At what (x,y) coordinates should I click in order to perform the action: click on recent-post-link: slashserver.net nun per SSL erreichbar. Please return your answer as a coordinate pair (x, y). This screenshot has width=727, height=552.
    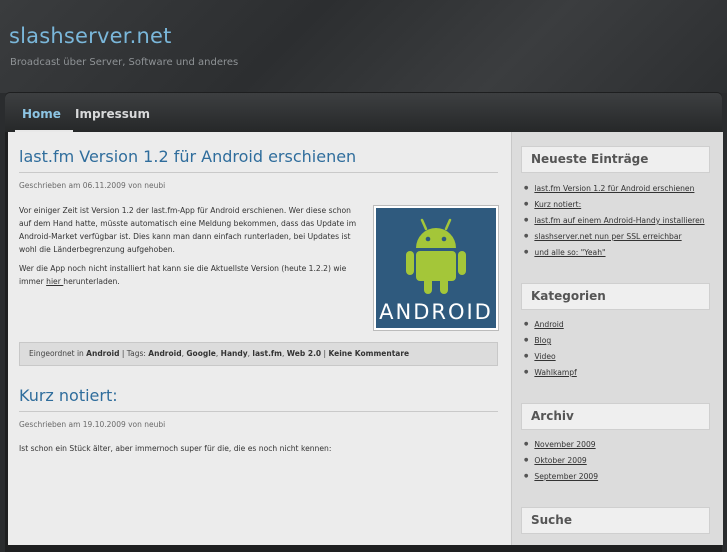
    Looking at the image, I should click on (614, 236).